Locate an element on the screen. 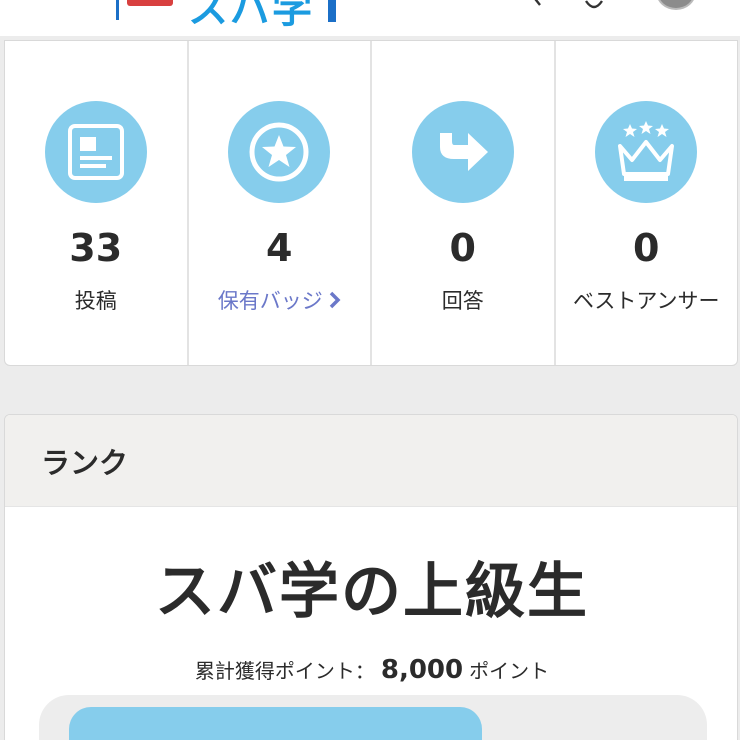 The height and width of the screenshot is (740, 740). chevron-right-icon is located at coordinates (335, 302).